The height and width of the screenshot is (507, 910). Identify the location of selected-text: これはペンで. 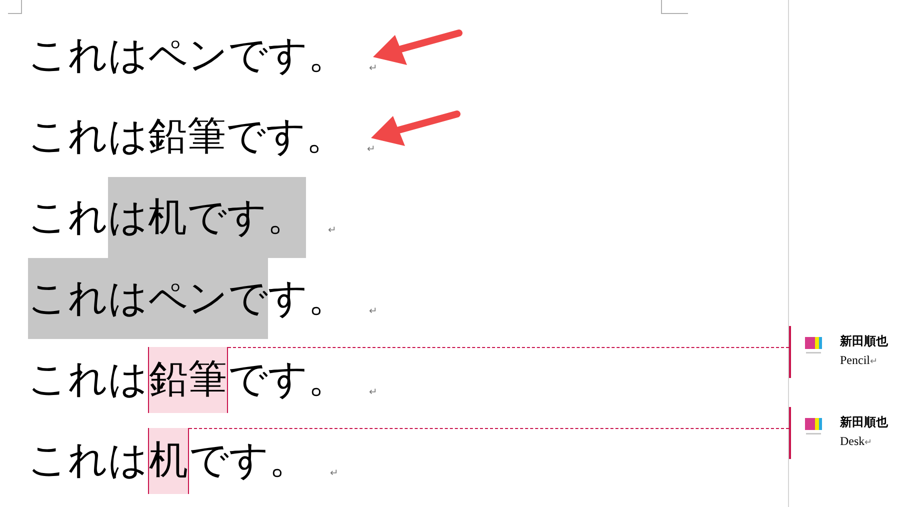
(148, 298).